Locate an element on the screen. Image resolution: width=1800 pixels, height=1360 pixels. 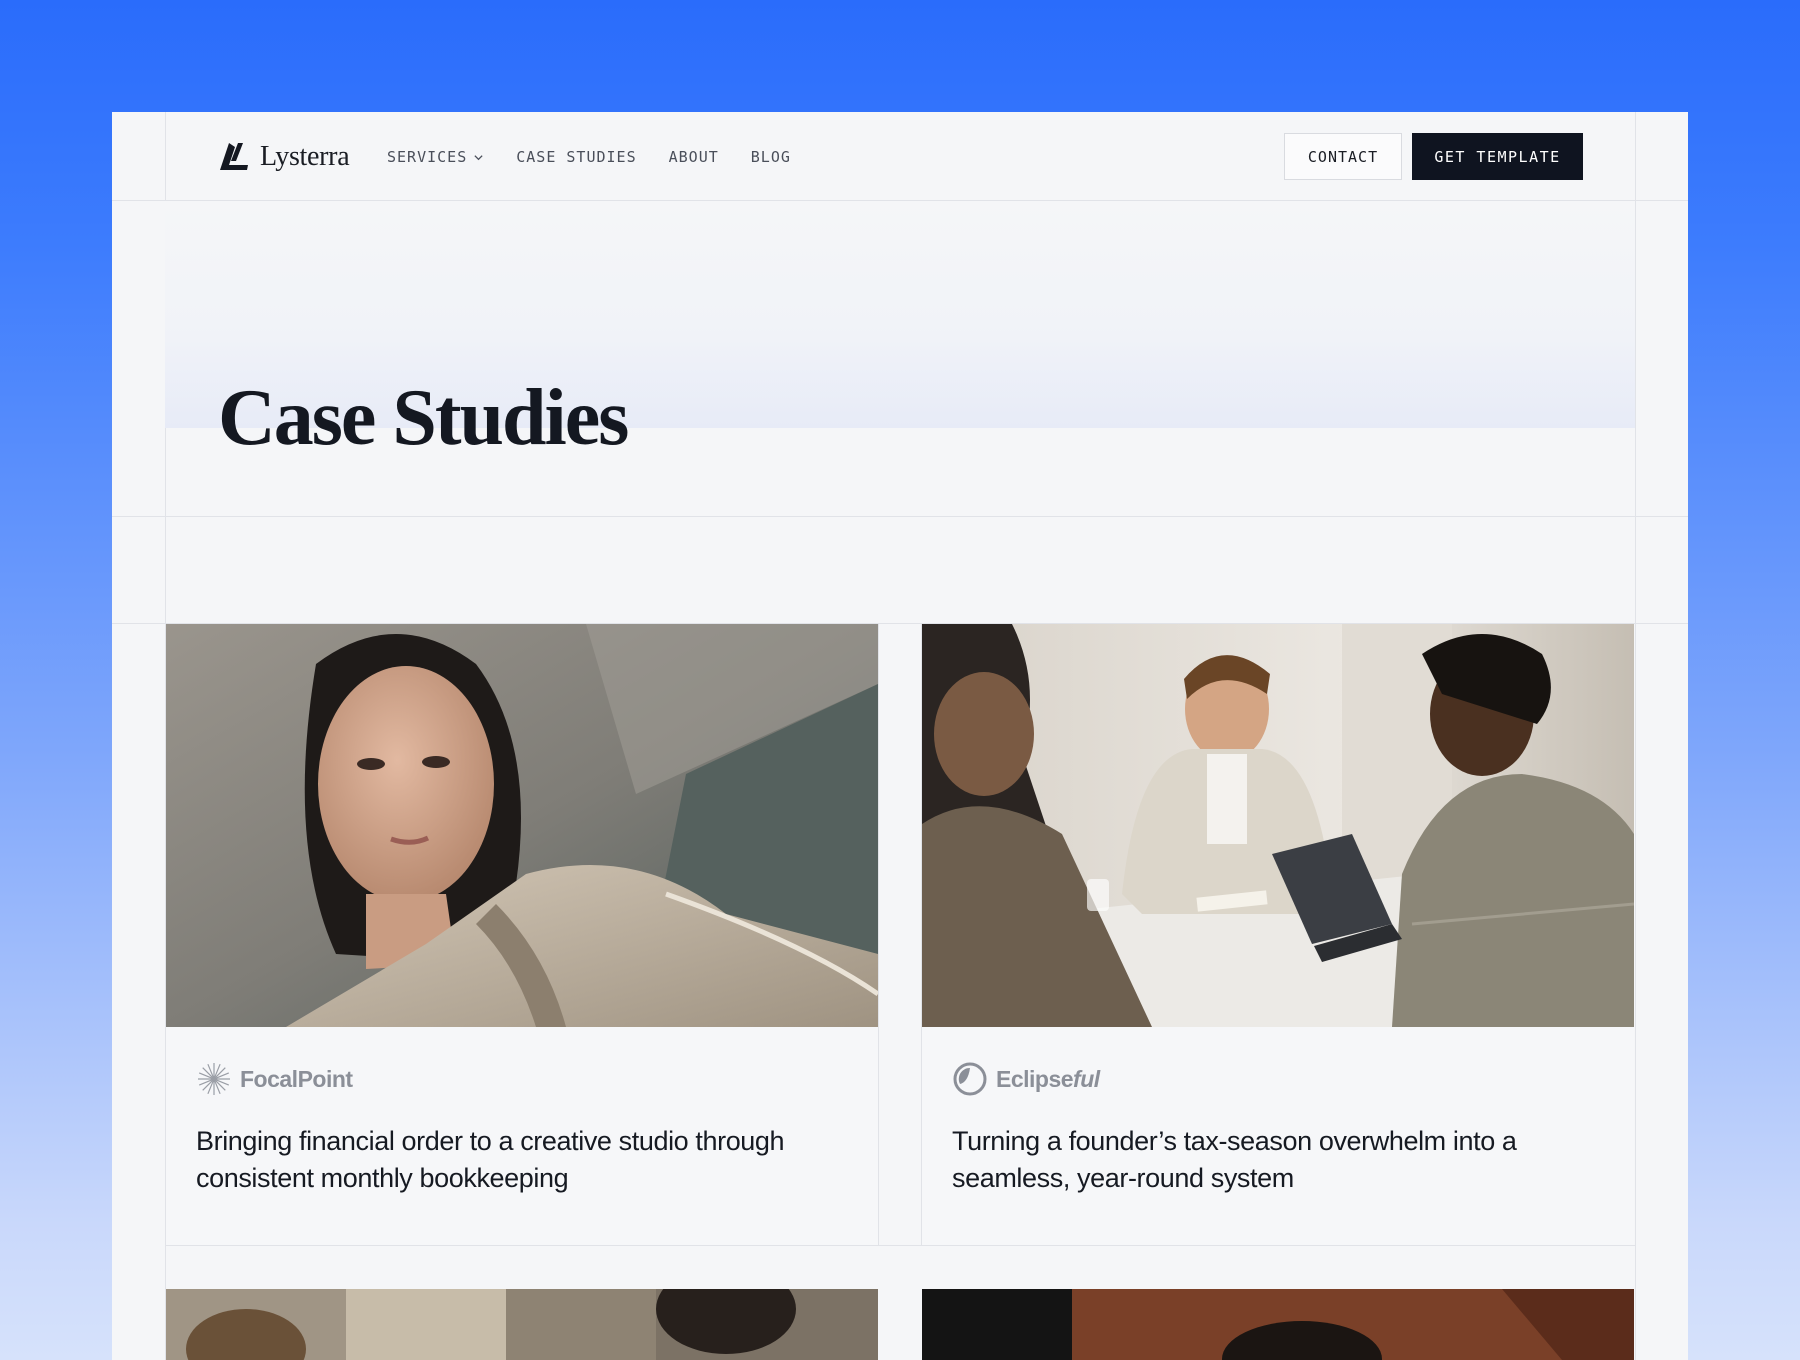
portrait-photo is located at coordinates (522, 825).